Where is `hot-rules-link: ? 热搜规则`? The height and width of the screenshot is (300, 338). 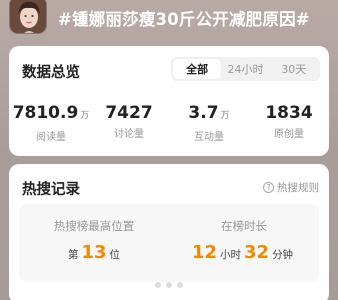
hot-rules-link: ? 热搜规则 is located at coordinates (291, 187).